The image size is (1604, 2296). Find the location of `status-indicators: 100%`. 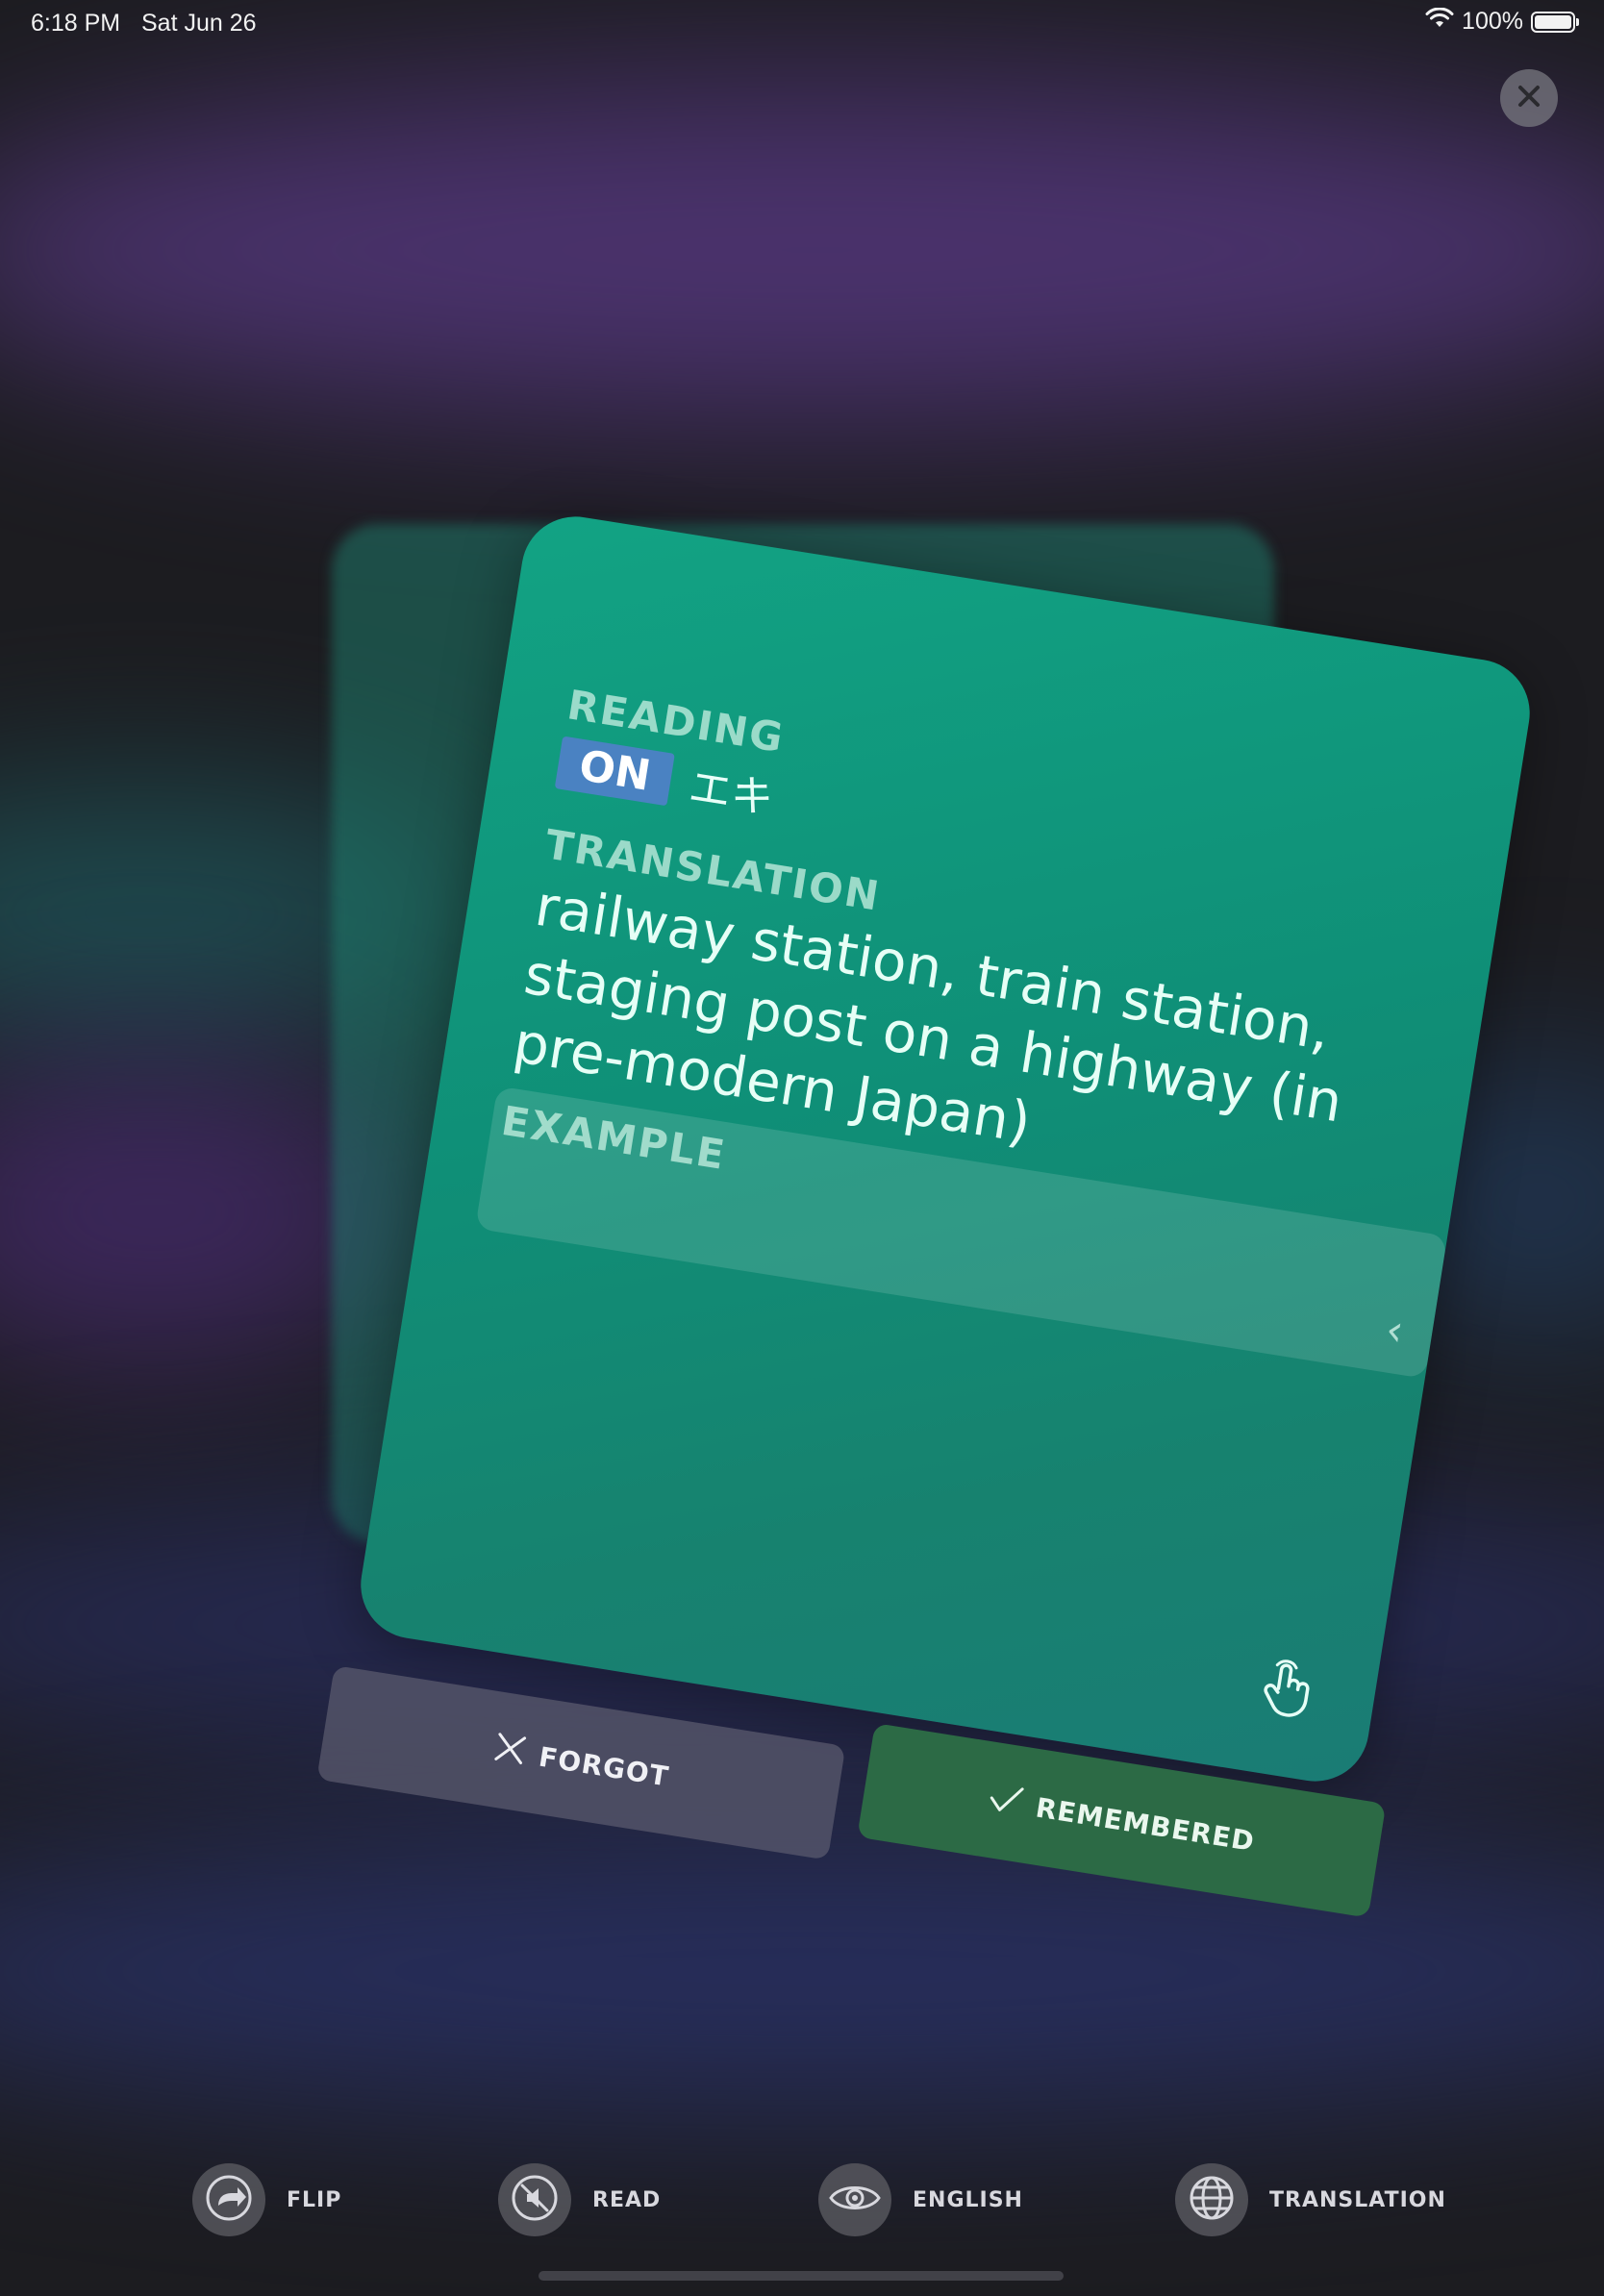

status-indicators: 100% is located at coordinates (1502, 21).